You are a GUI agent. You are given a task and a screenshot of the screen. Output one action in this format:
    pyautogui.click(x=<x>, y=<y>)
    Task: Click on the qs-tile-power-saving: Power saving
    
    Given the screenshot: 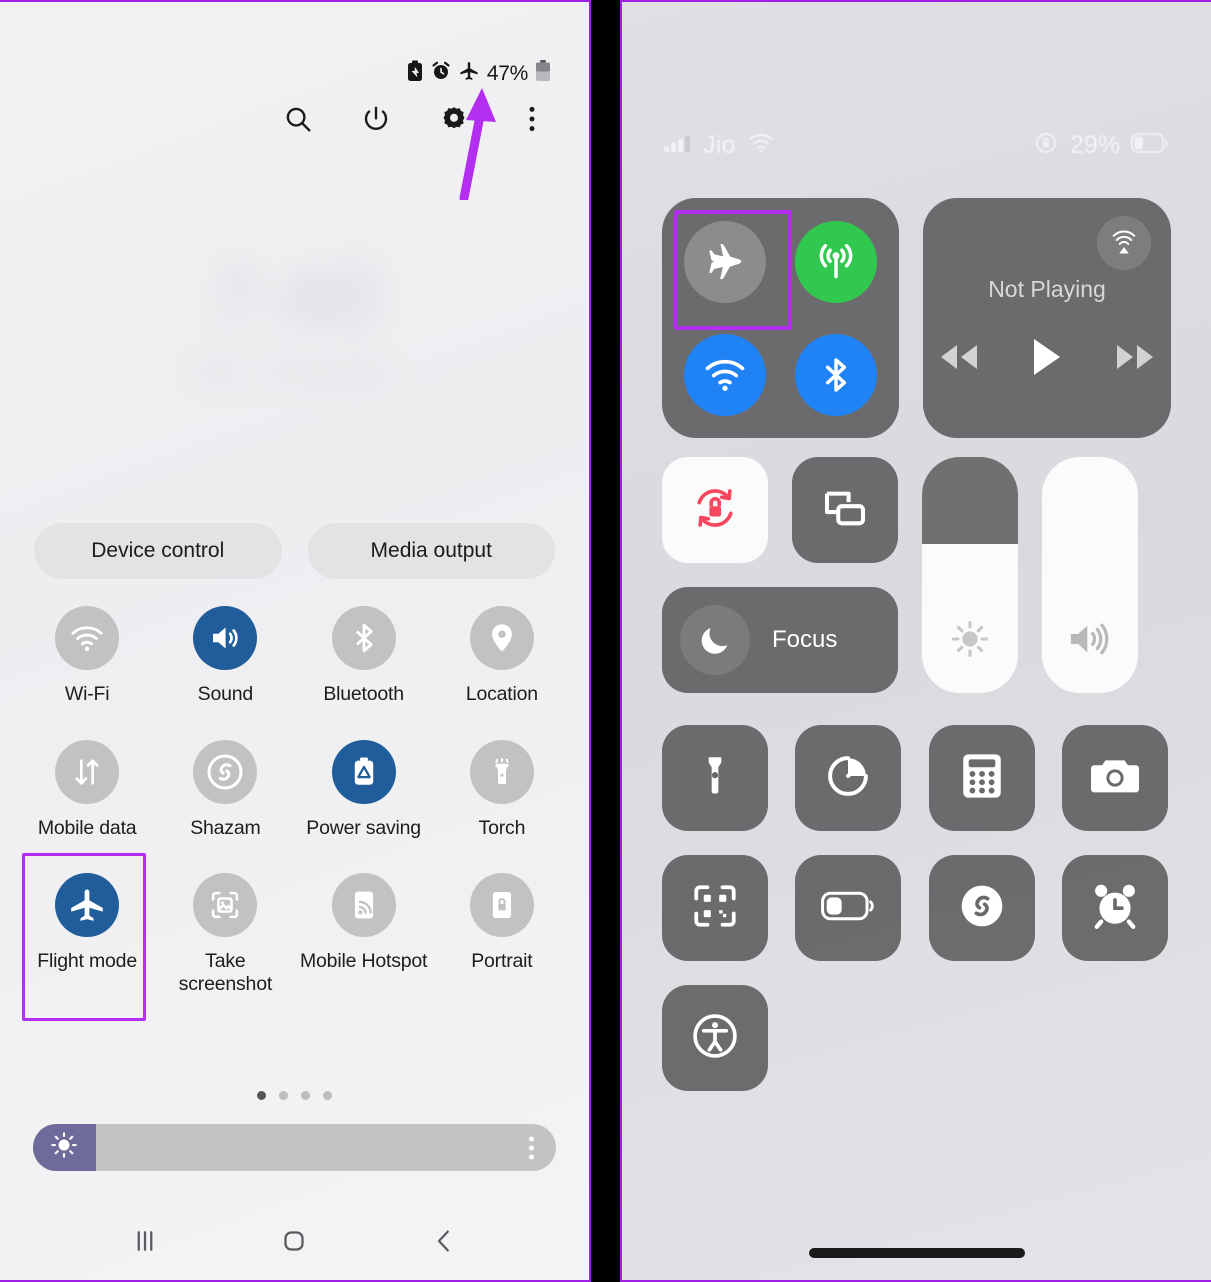 What is the action you would take?
    pyautogui.click(x=364, y=789)
    